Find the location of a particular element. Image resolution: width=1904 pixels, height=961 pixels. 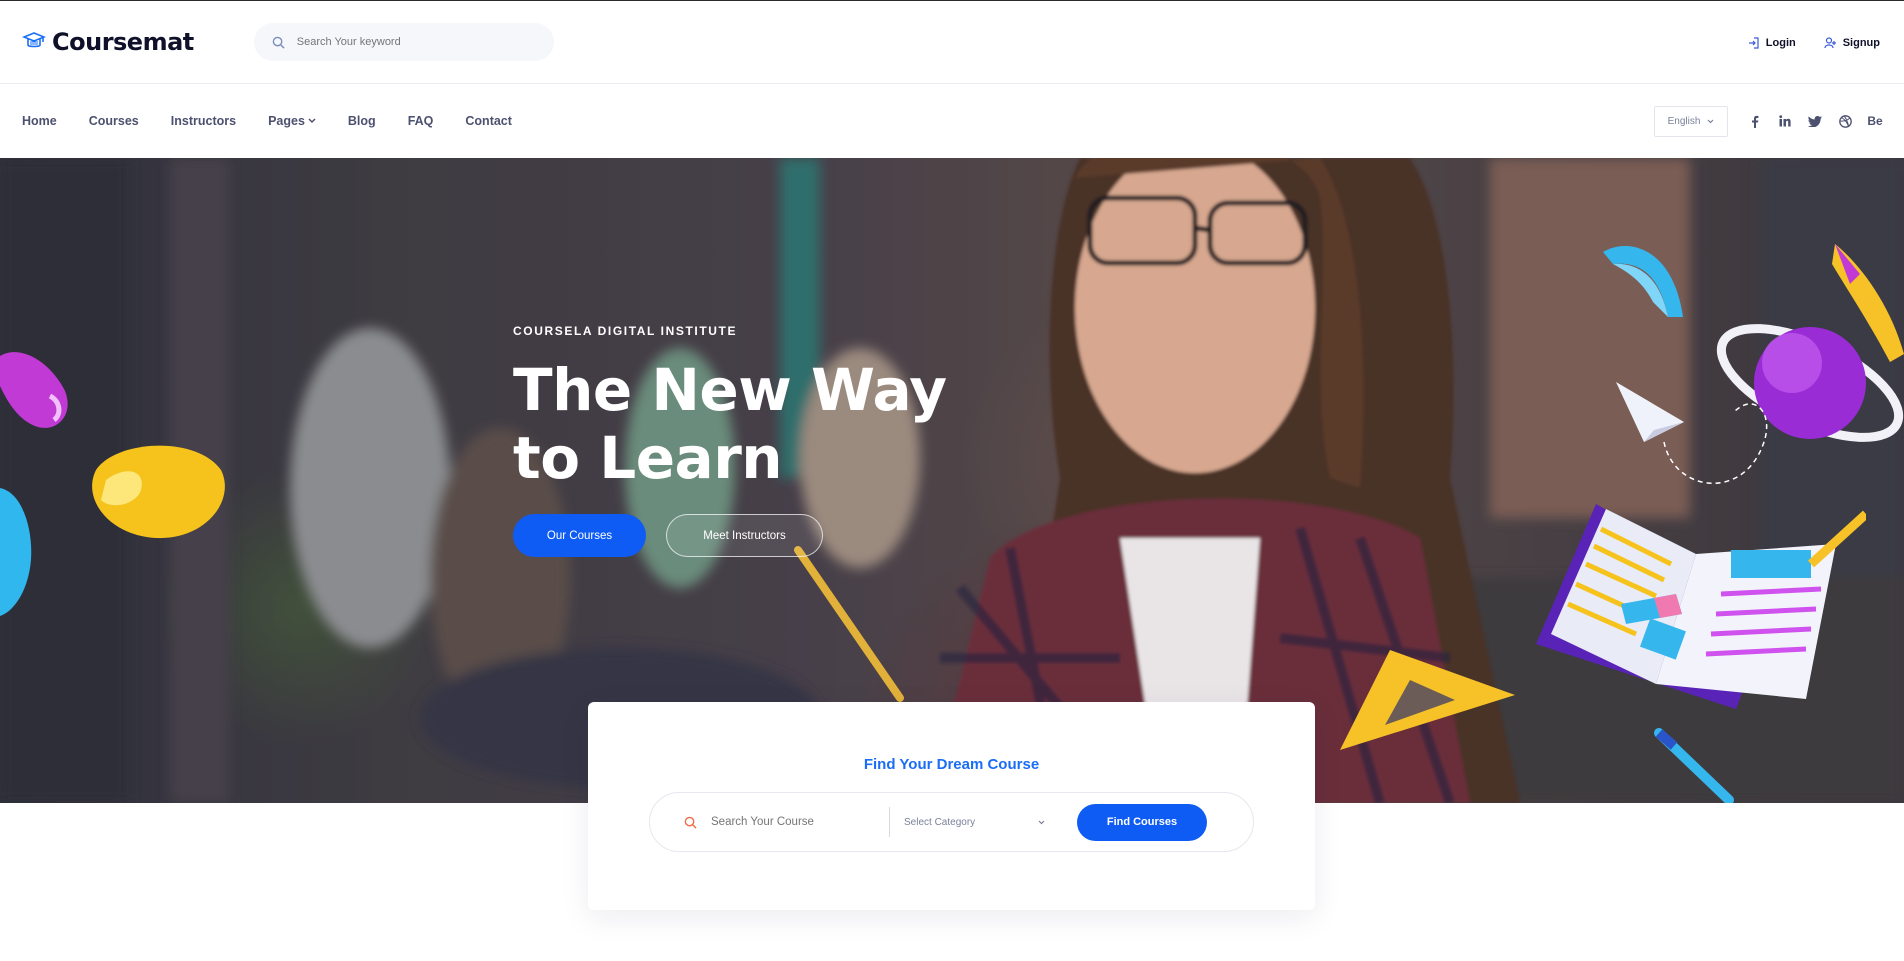

open-book-shape is located at coordinates (1701, 606).